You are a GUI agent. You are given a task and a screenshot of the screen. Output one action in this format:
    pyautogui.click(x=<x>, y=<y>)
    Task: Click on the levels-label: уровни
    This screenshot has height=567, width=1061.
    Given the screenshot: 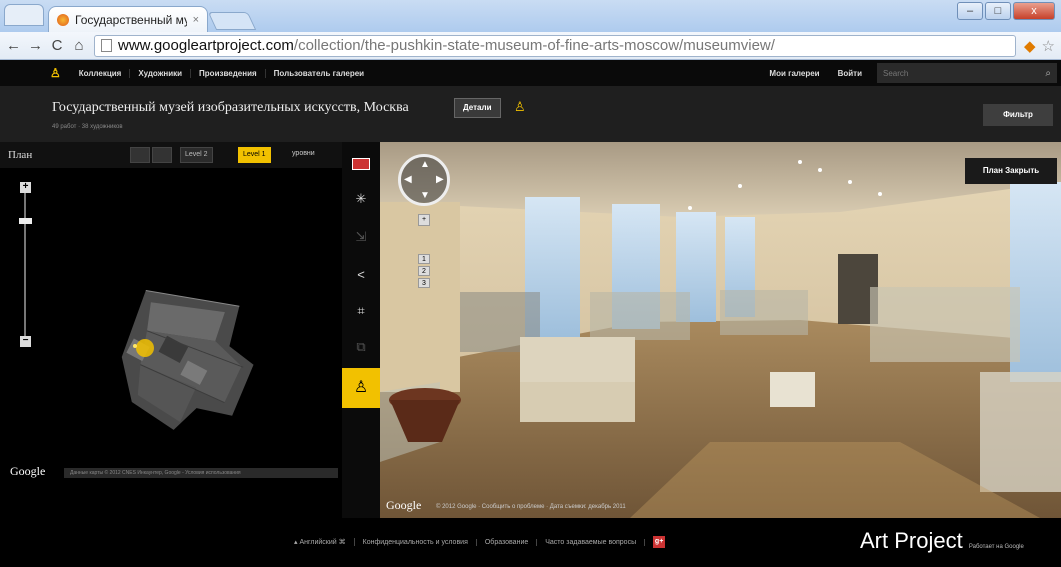 What is the action you would take?
    pyautogui.click(x=303, y=153)
    